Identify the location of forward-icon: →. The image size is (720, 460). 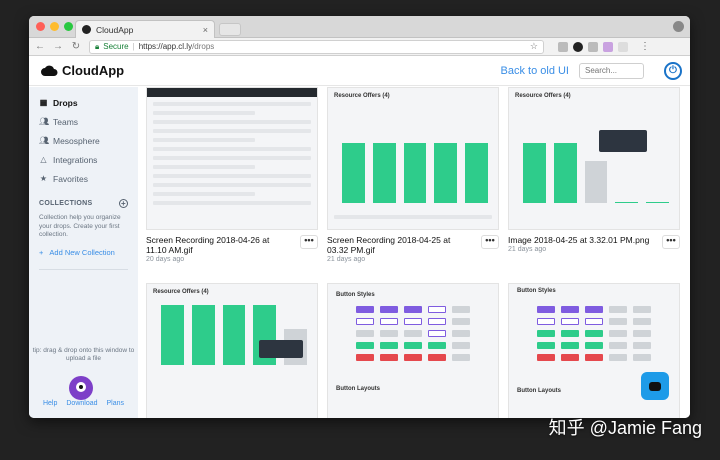
(58, 46).